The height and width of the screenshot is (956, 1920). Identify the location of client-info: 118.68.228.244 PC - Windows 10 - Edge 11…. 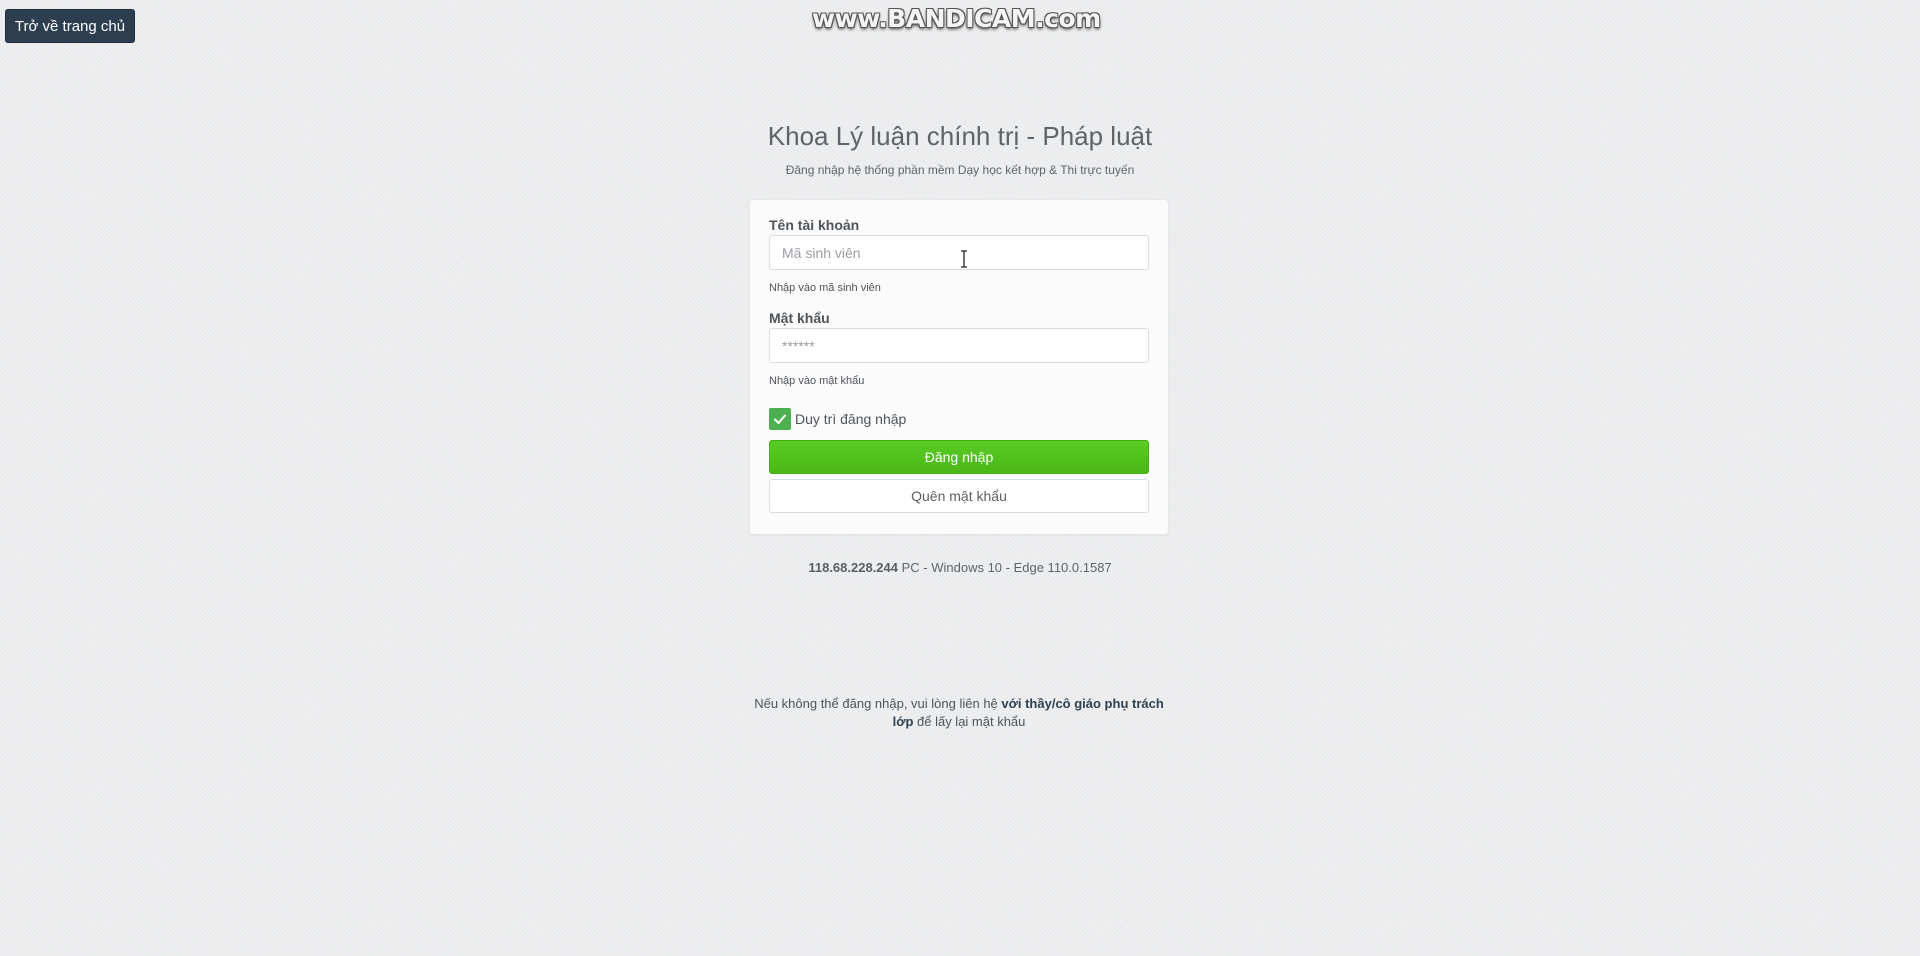
(960, 567).